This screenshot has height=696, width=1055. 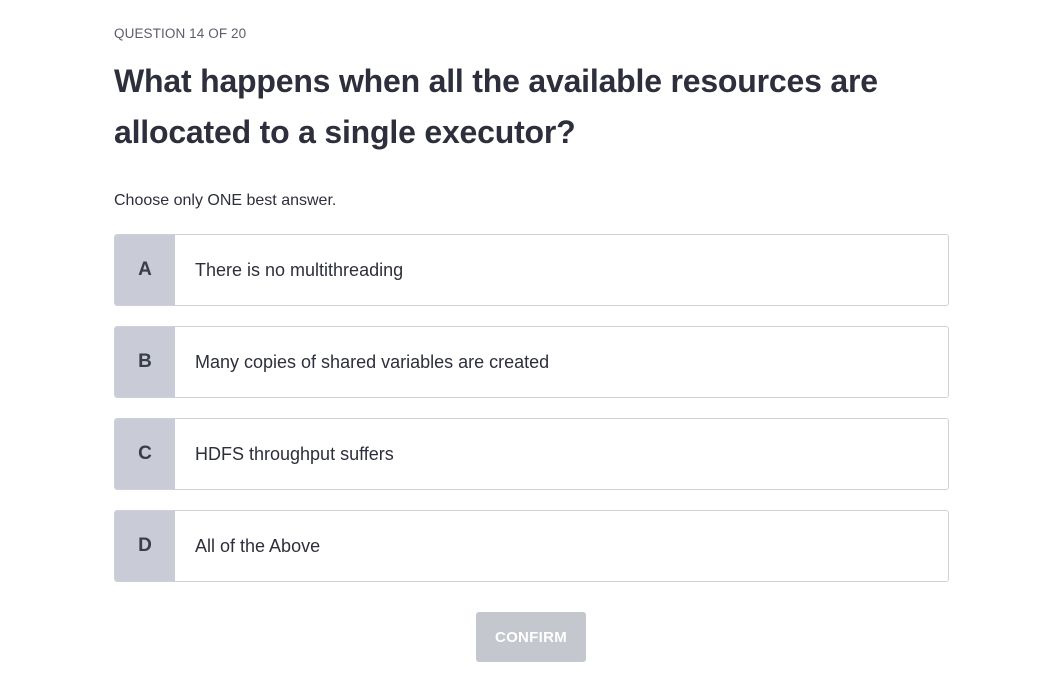 What do you see at coordinates (225, 200) in the screenshot?
I see `answer-instruction: Choose only ONE best answer.` at bounding box center [225, 200].